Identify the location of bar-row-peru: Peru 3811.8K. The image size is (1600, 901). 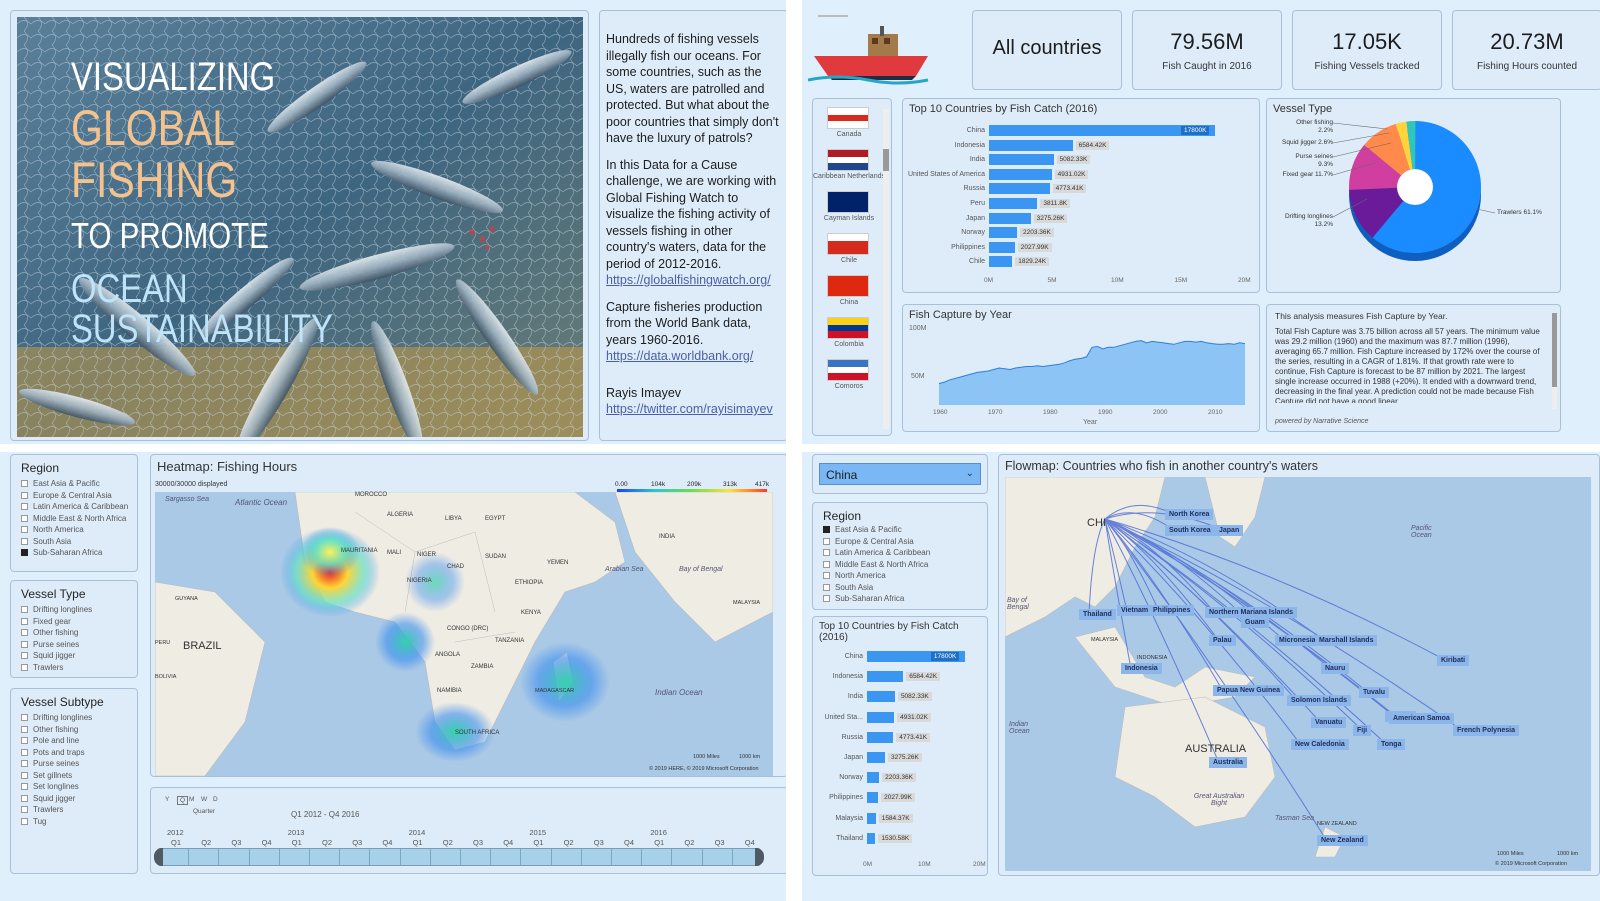
(1106, 204).